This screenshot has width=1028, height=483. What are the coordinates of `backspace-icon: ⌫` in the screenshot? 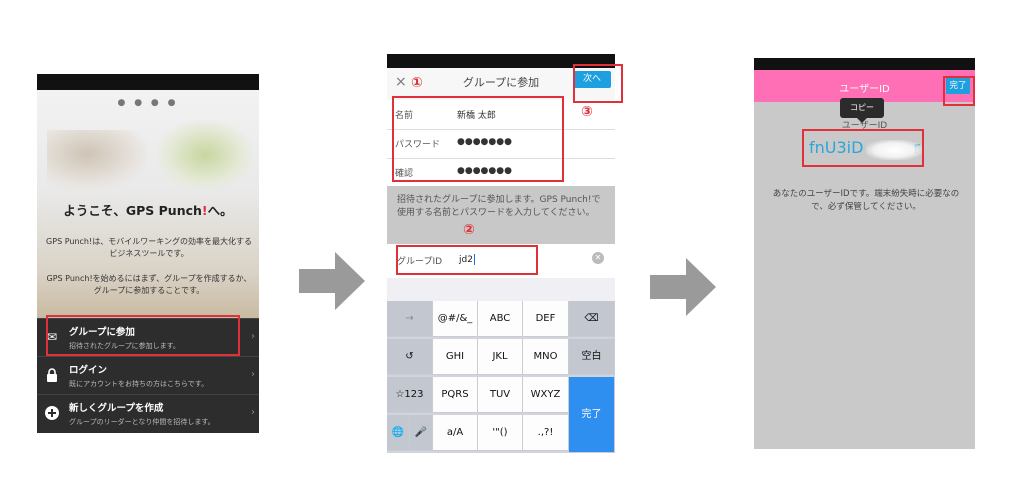 It's located at (592, 319).